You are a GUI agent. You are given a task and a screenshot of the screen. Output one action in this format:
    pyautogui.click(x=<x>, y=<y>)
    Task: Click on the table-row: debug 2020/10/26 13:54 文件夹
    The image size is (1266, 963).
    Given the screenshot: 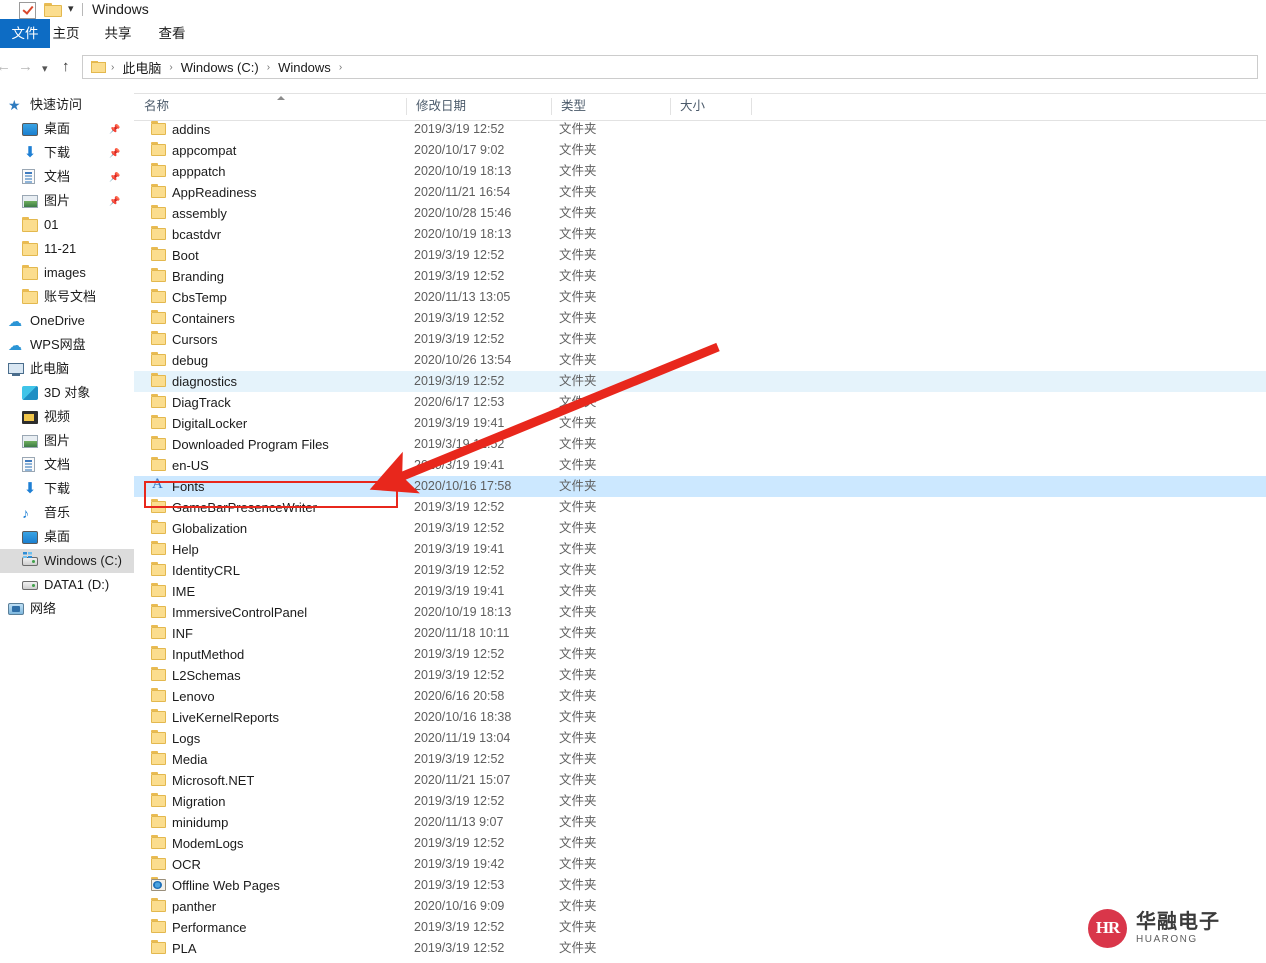 What is the action you would take?
    pyautogui.click(x=700, y=360)
    